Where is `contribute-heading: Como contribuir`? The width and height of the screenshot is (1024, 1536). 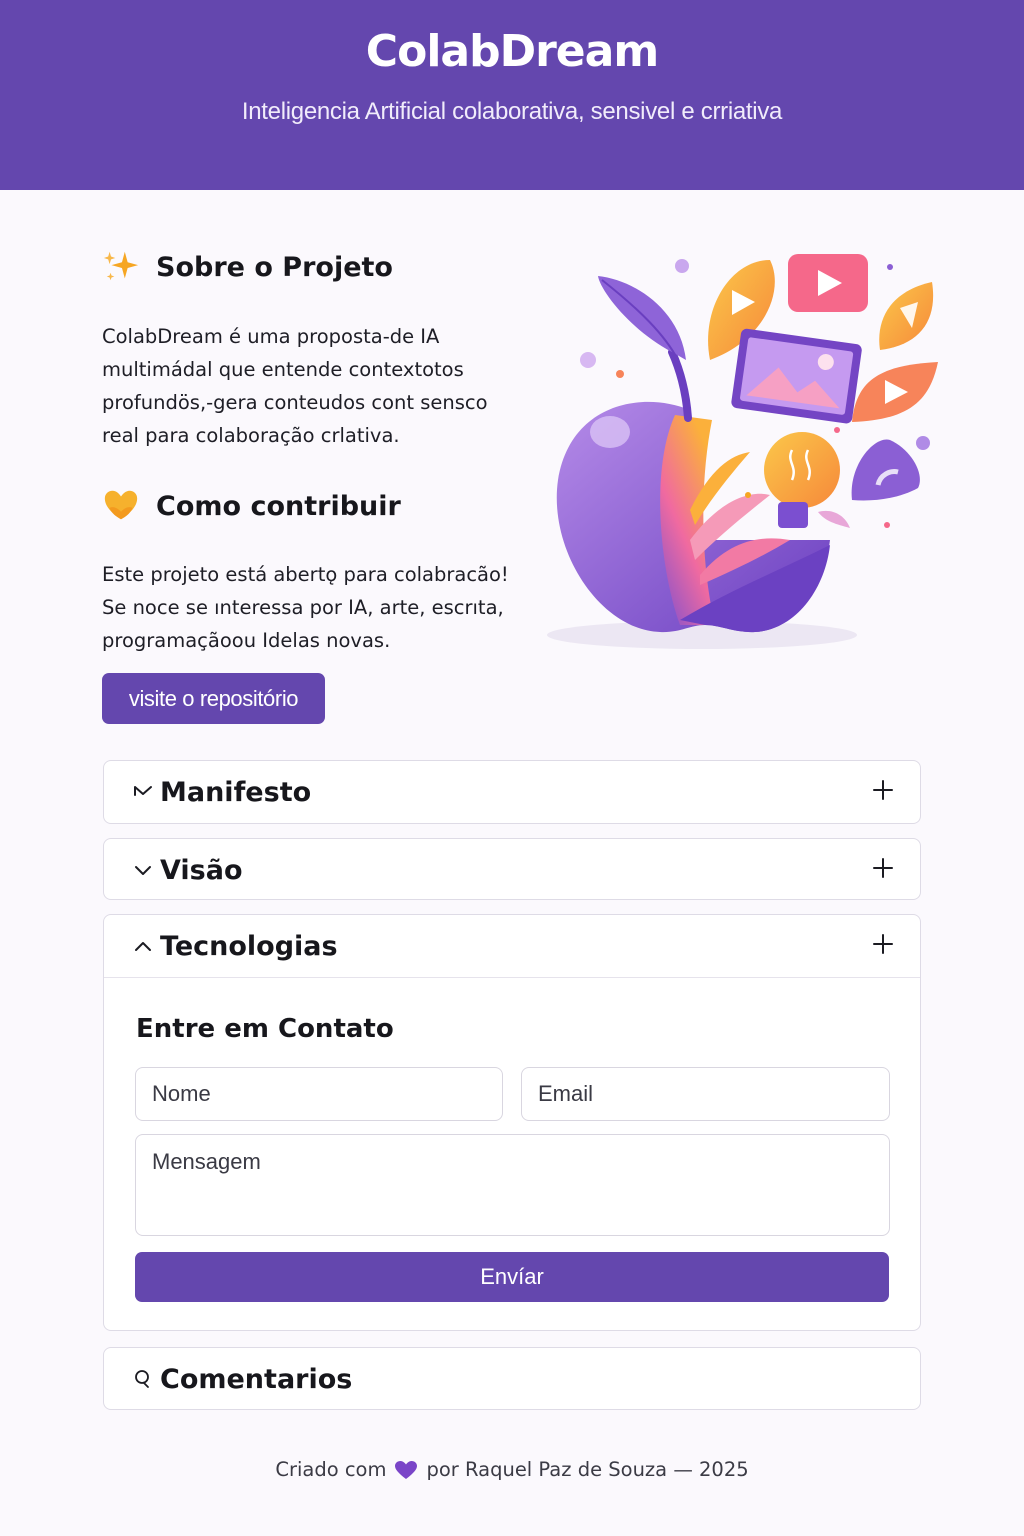
contribute-heading: Como contribuir is located at coordinates (251, 506).